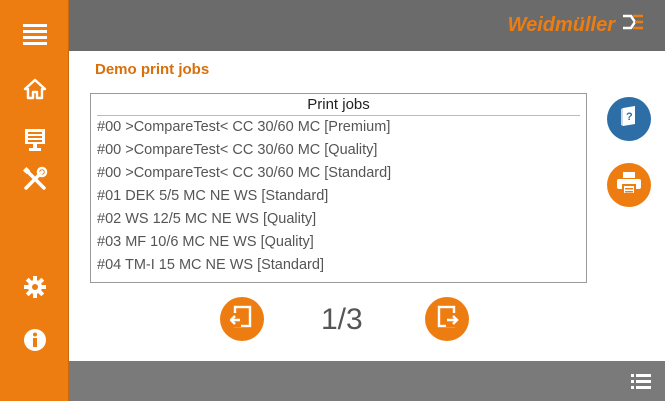  What do you see at coordinates (367, 381) in the screenshot?
I see `footer-bar` at bounding box center [367, 381].